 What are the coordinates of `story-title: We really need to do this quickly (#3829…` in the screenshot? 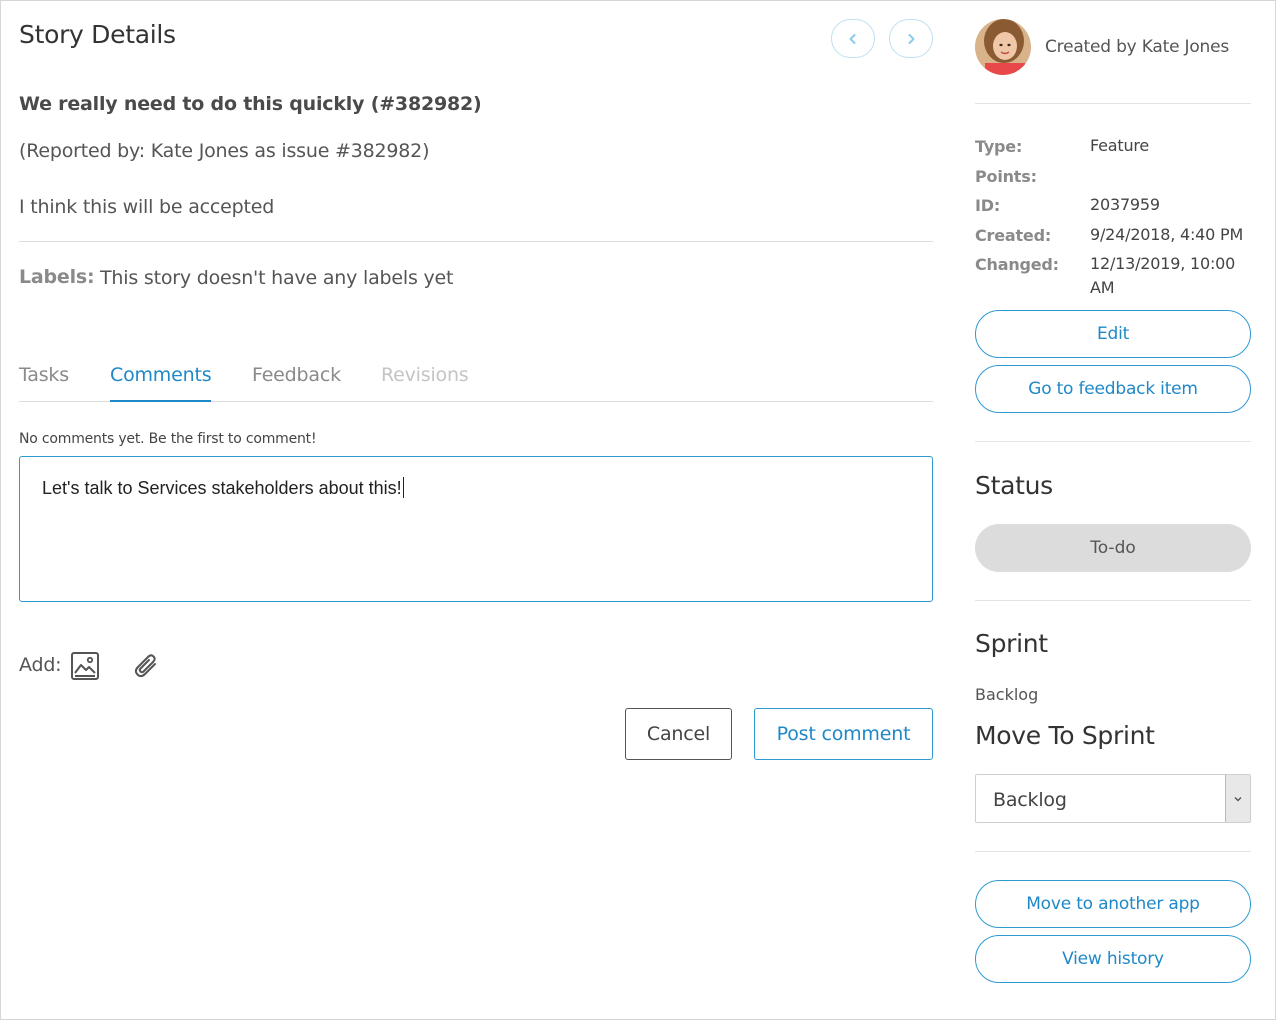 It's located at (250, 104).